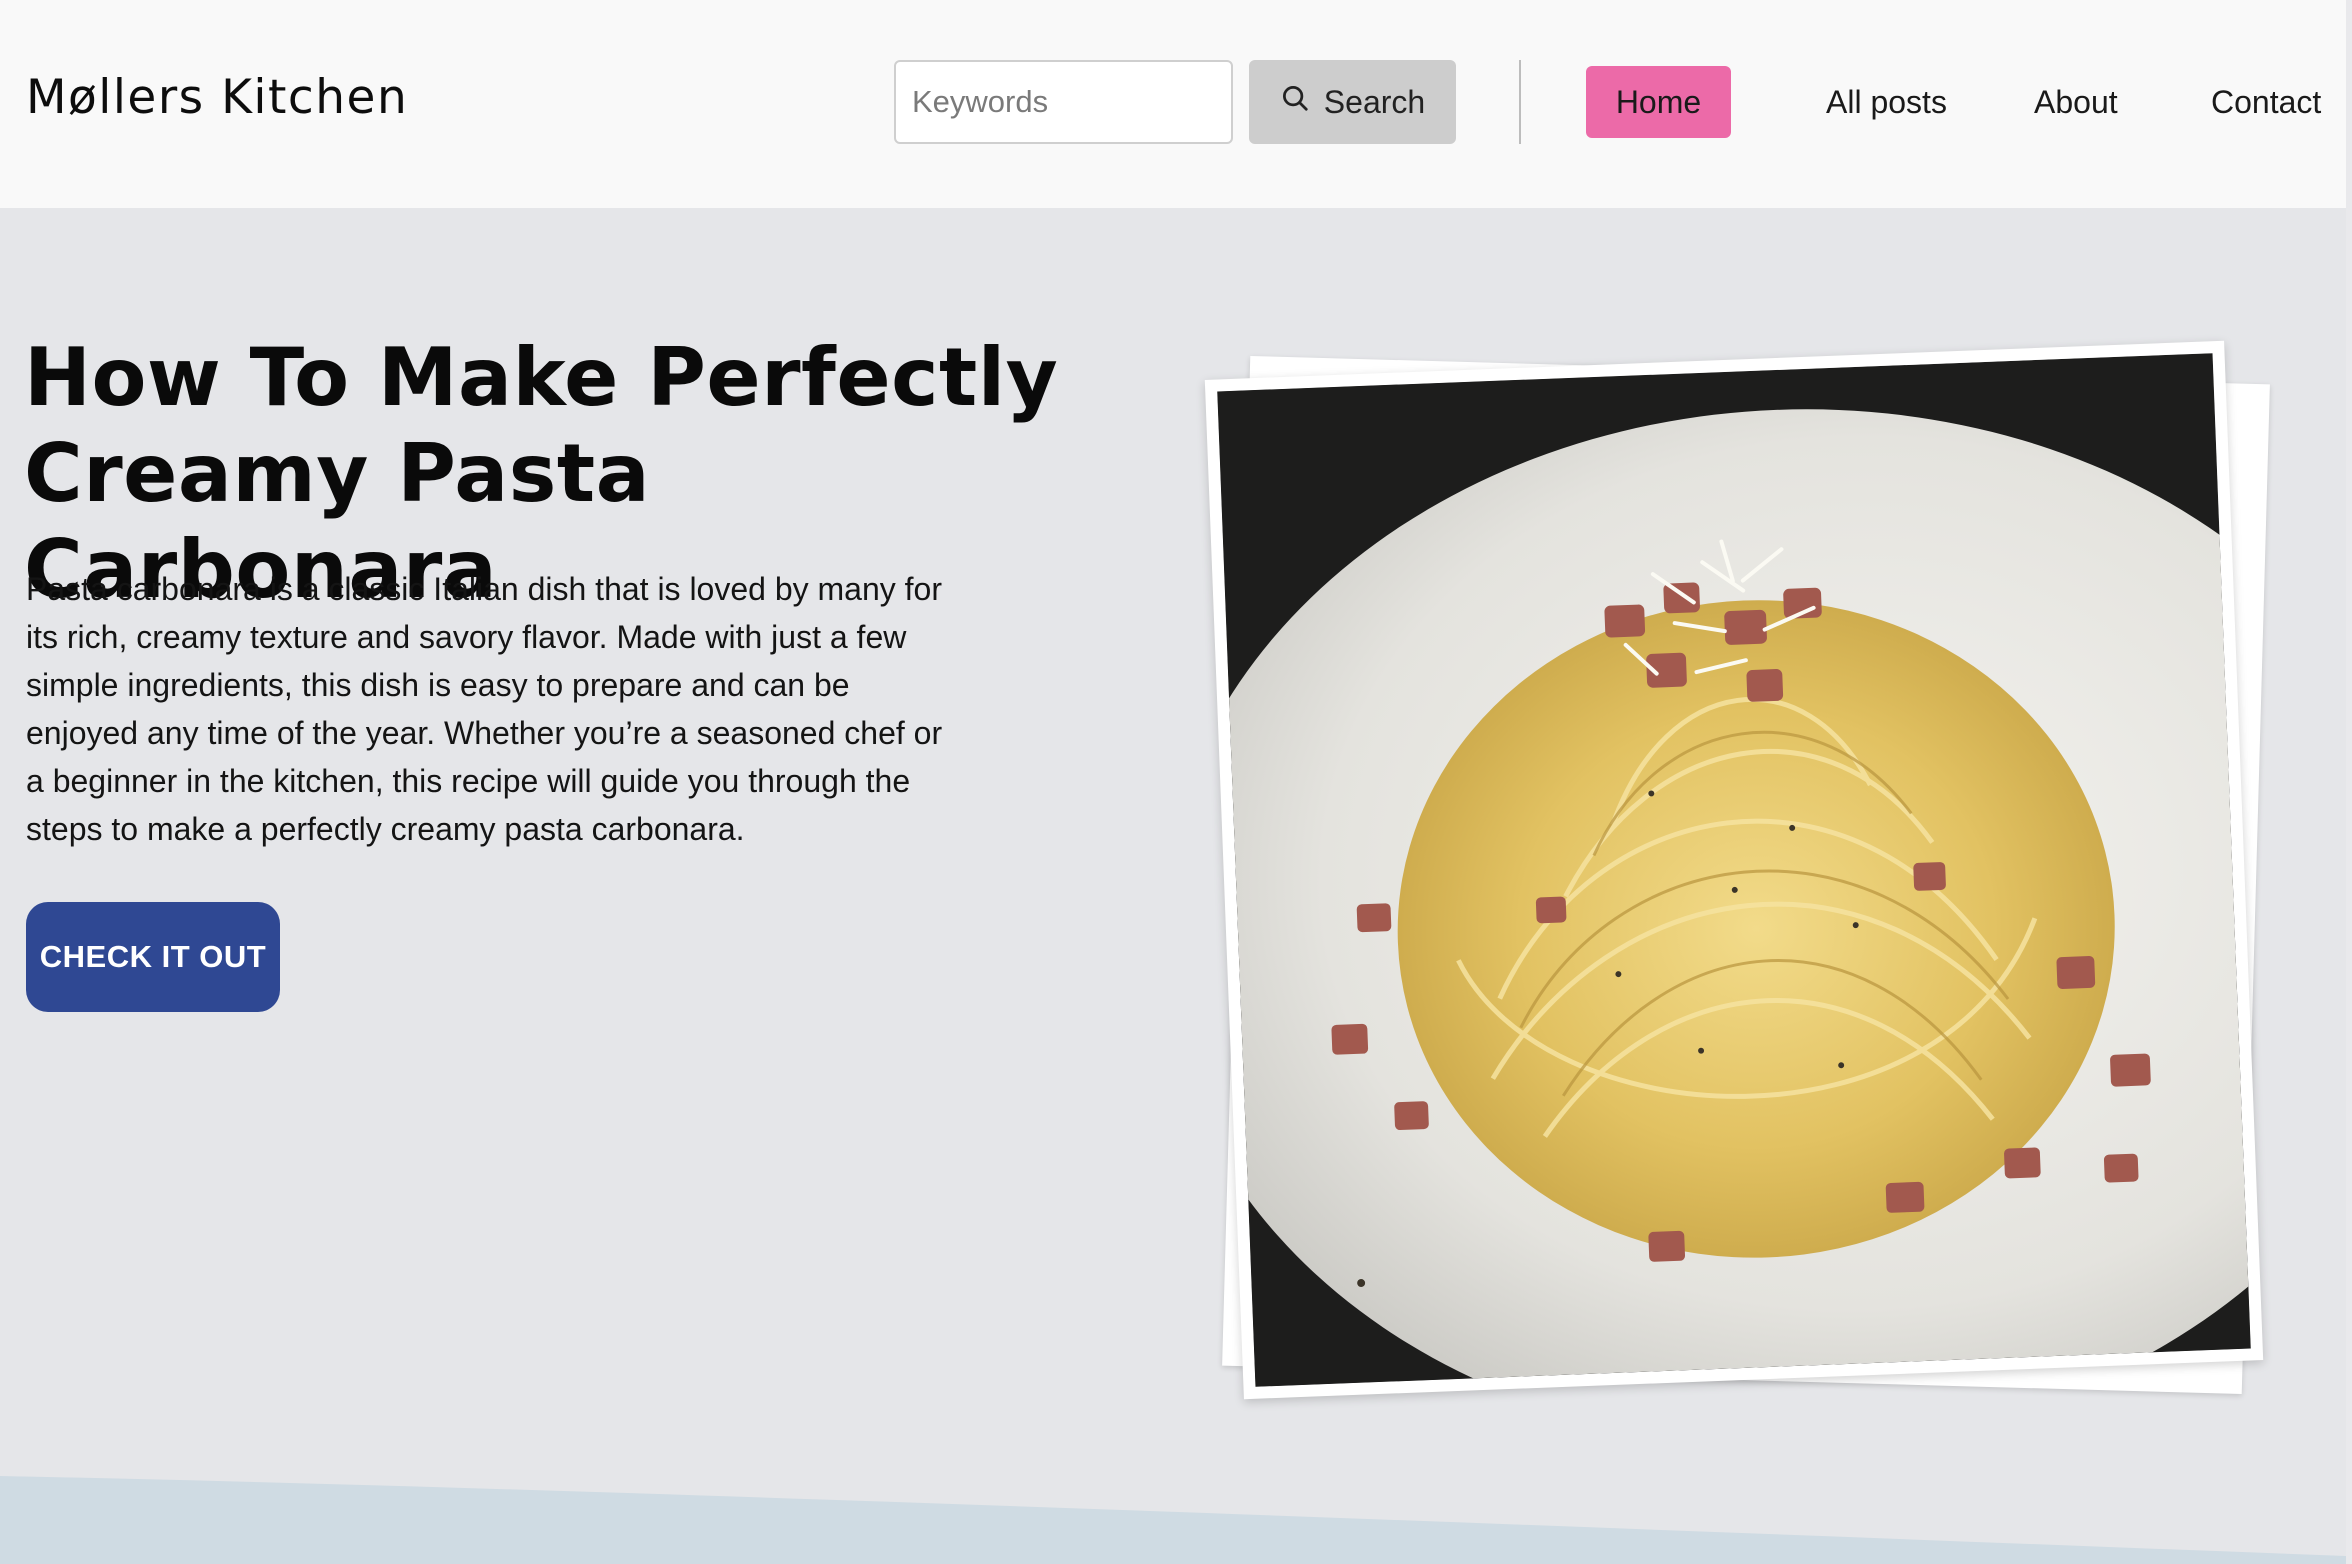 This screenshot has width=2352, height=1564. What do you see at coordinates (1295, 102) in the screenshot?
I see `search-icon` at bounding box center [1295, 102].